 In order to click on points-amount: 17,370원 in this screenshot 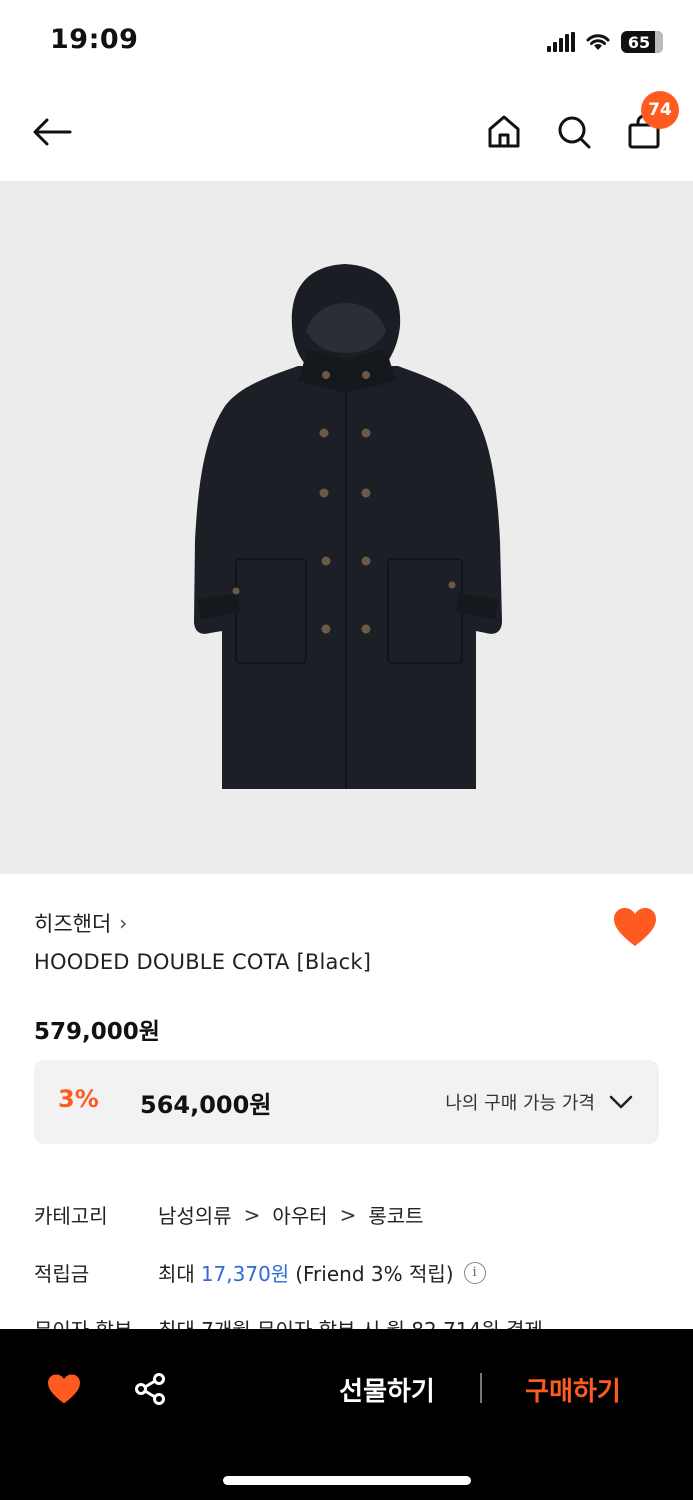, I will do `click(245, 1274)`.